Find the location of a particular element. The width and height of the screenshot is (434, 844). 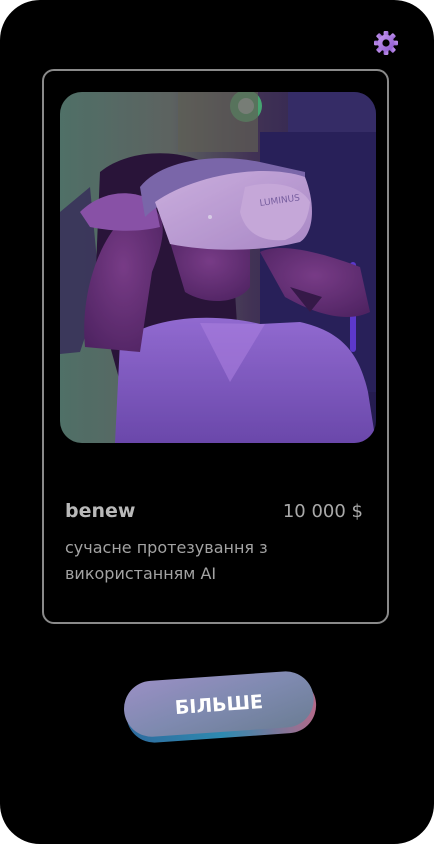

gear-icon is located at coordinates (386, 43).